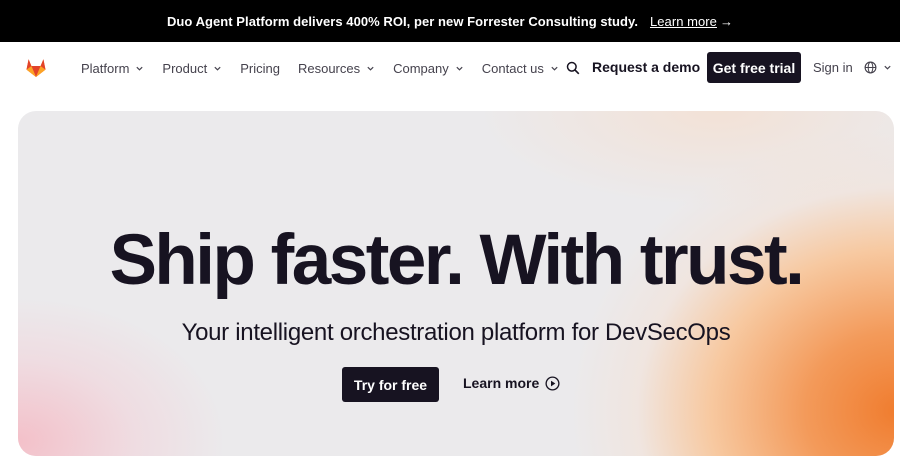 This screenshot has width=900, height=456. I want to click on search-icon, so click(573, 68).